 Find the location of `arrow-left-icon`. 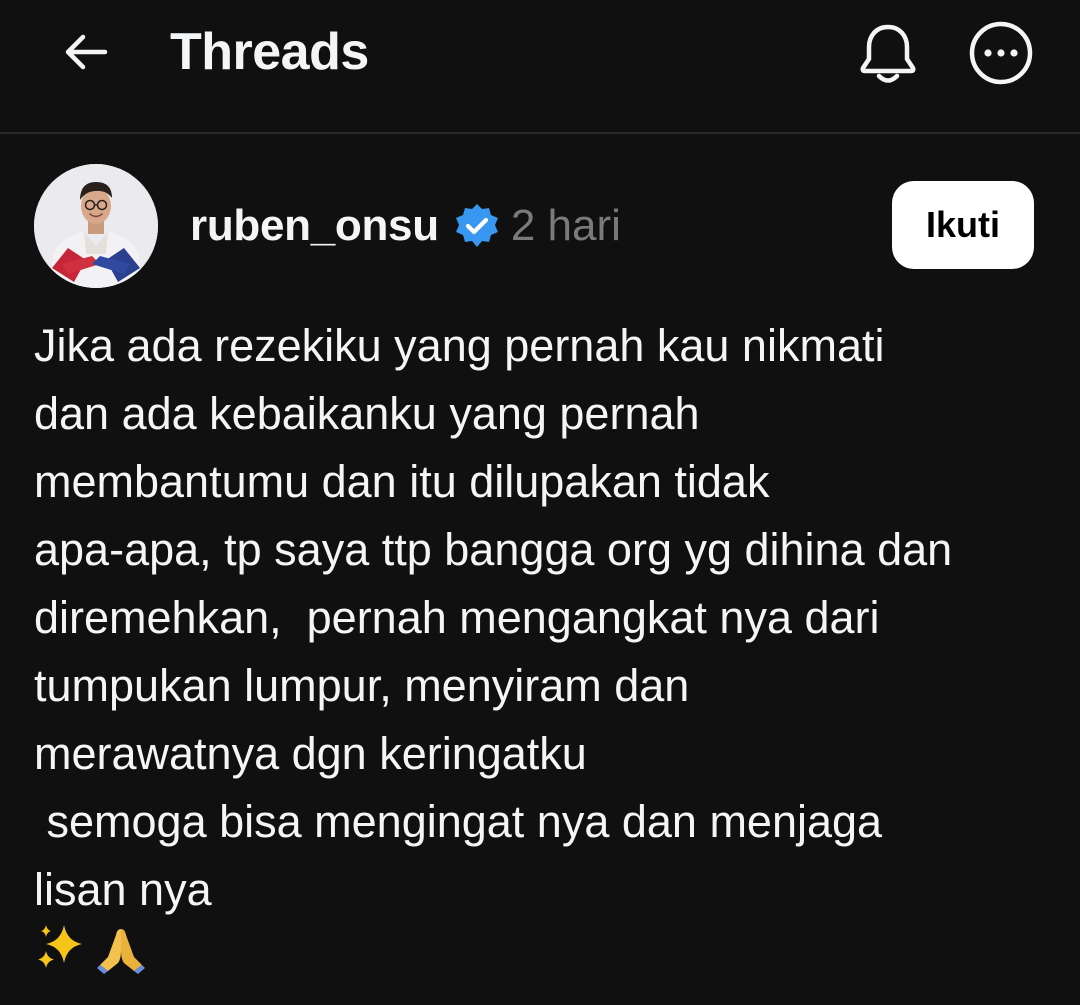

arrow-left-icon is located at coordinates (86, 54).